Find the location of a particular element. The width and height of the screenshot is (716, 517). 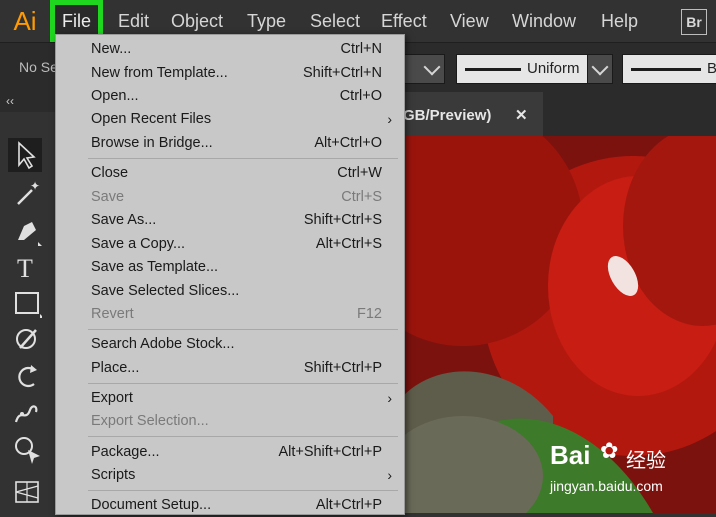

menu-item-shortcut: F12 is located at coordinates (369, 314).